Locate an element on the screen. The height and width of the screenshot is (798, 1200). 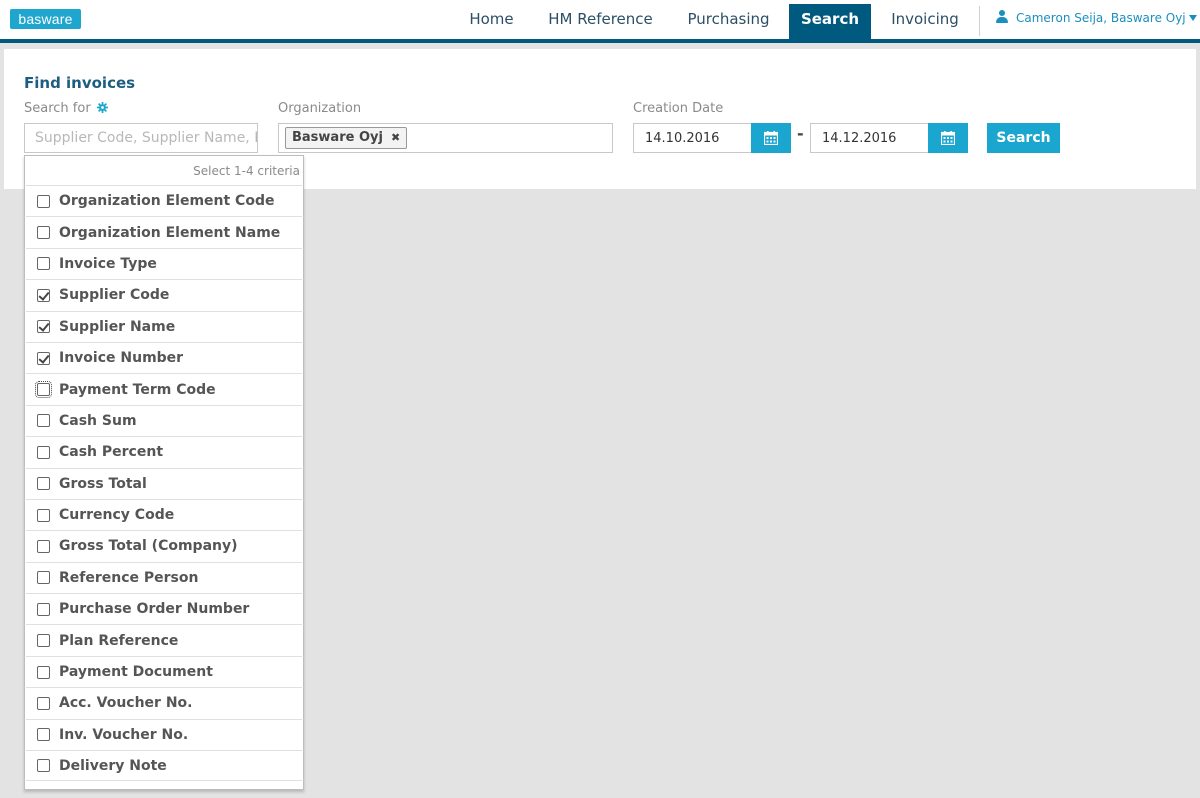
criteria-option-label: Gross Total is located at coordinates (103, 483).